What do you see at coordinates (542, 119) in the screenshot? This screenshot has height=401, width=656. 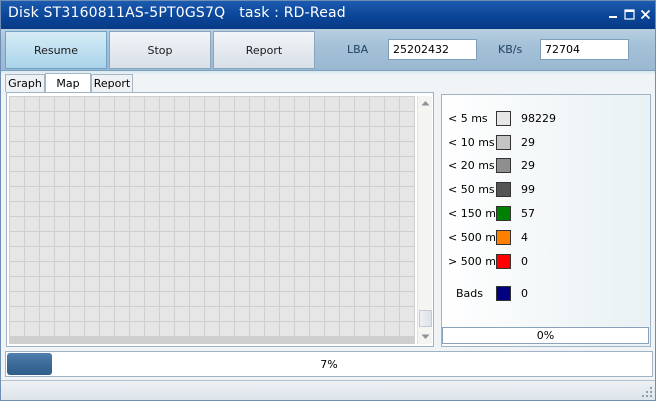 I see `legend-row-5ms: < 5 ms 98229` at bounding box center [542, 119].